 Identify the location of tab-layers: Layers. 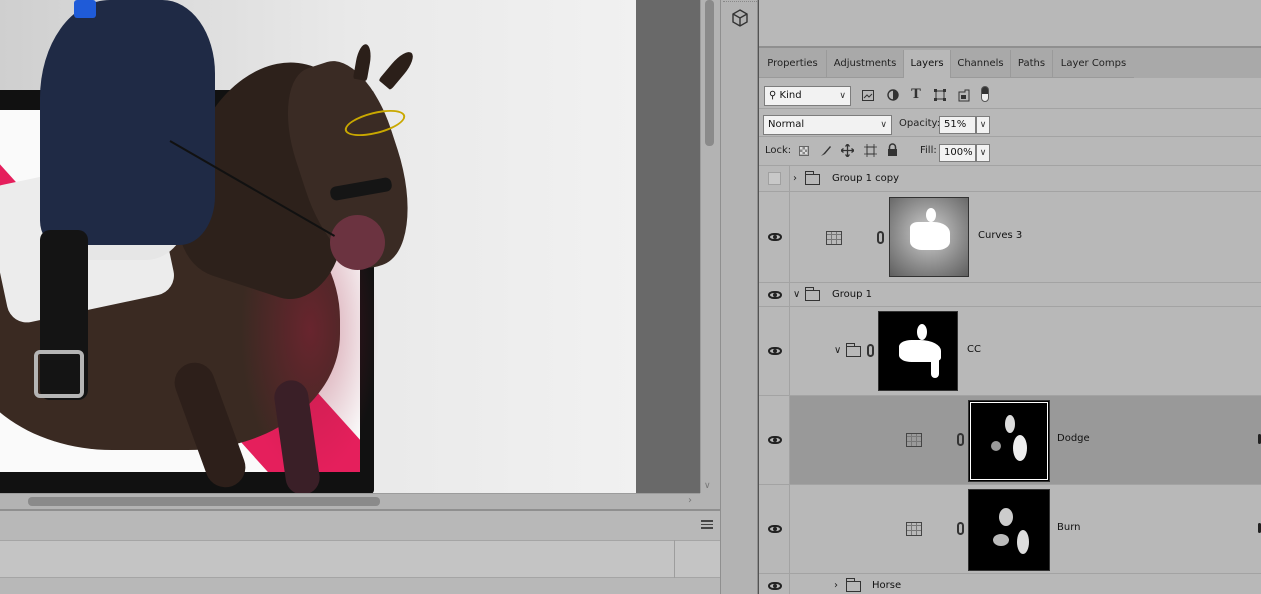
(927, 64).